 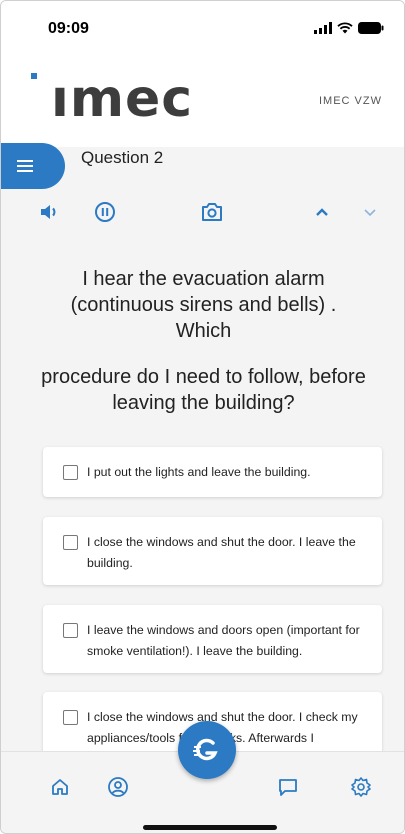 What do you see at coordinates (202, 99) in the screenshot?
I see `app-header: ımec IMEC VZW` at bounding box center [202, 99].